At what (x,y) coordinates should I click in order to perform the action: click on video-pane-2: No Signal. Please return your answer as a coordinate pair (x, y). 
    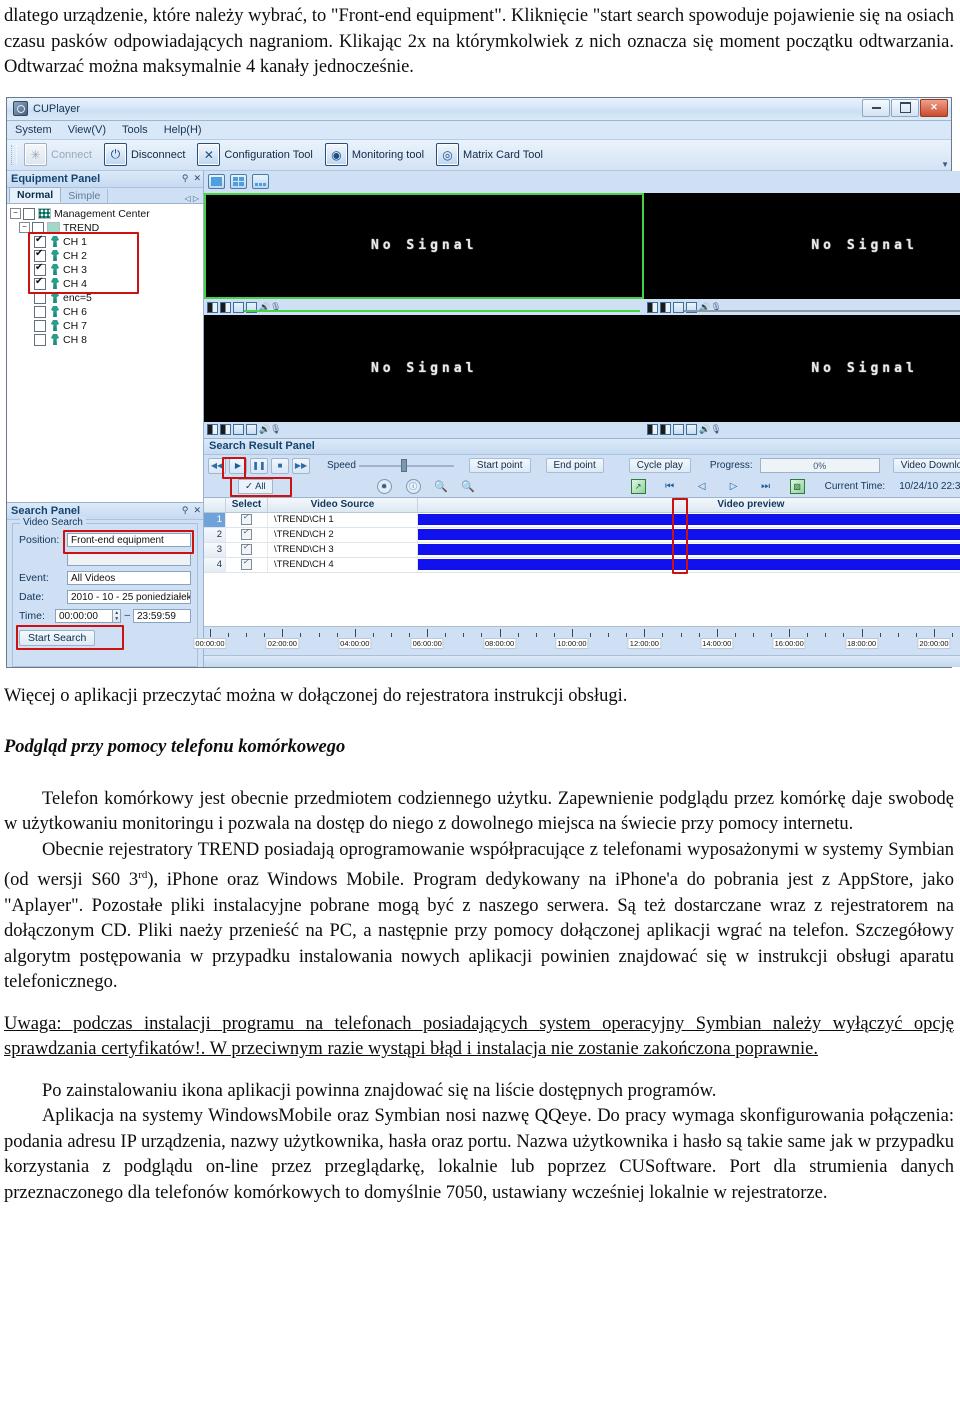
    Looking at the image, I should click on (802, 245).